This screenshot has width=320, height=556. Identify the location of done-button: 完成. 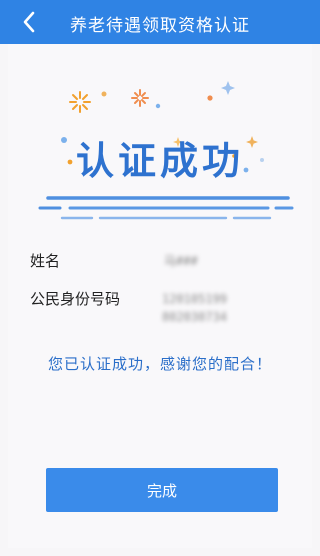
(162, 490).